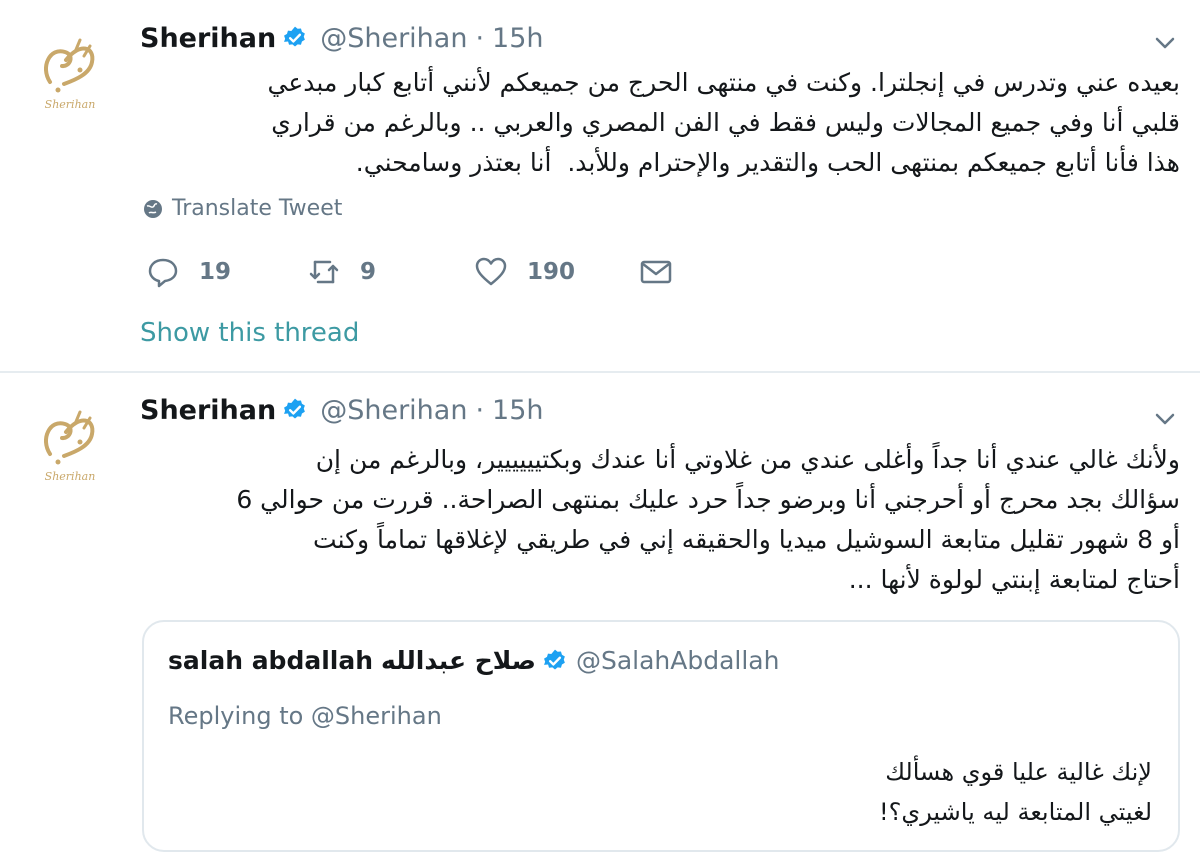 This screenshot has width=1200, height=863. Describe the element at coordinates (271, 660) in the screenshot. I see `quoted-display-name: salah abdallah` at that location.